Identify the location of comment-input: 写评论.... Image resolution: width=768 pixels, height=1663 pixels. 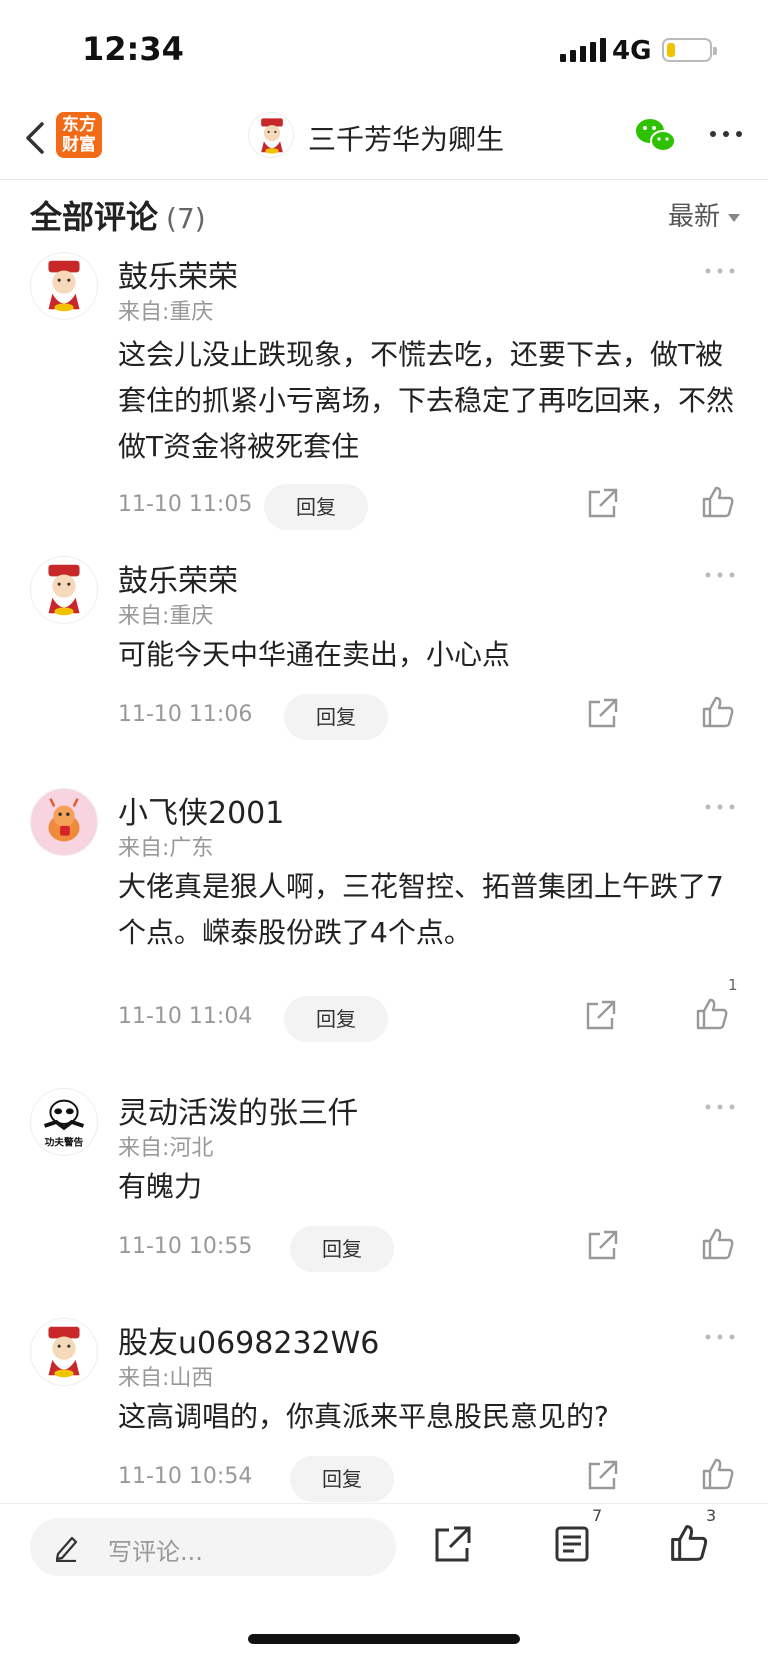
(213, 1547).